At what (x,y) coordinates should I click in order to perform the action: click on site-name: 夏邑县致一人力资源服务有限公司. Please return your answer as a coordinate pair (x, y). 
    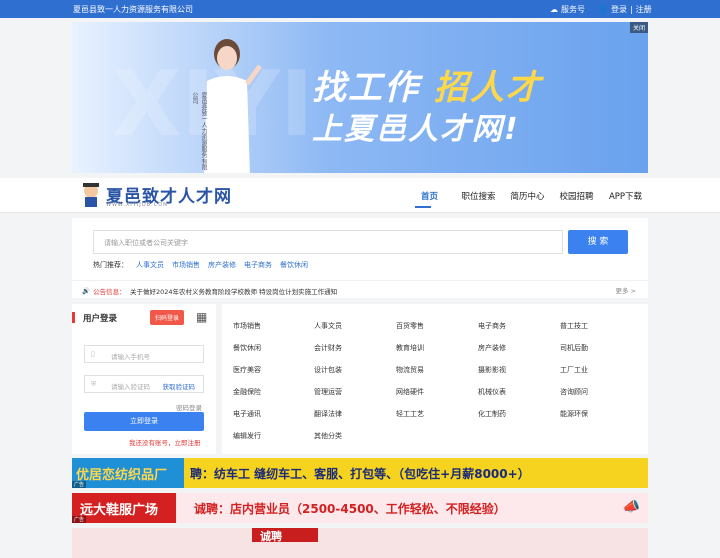
    Looking at the image, I should click on (133, 9).